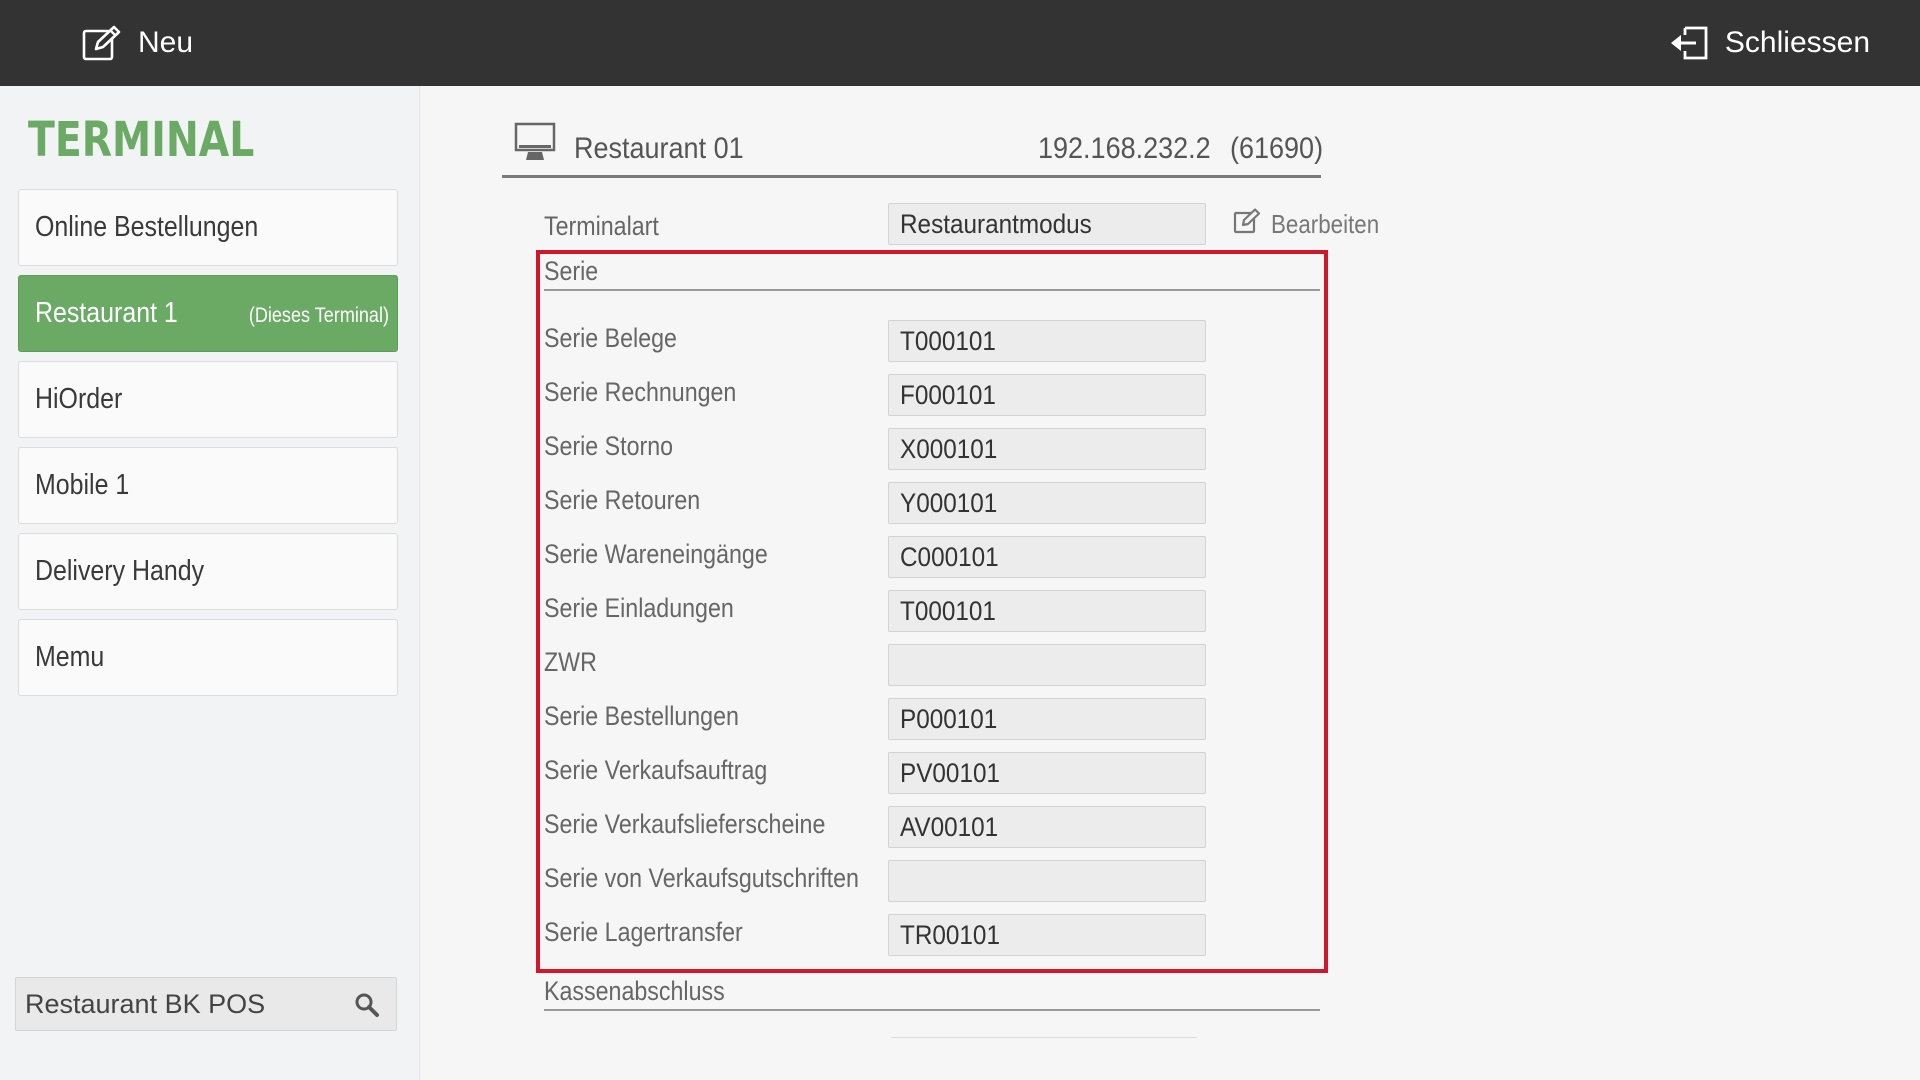  Describe the element at coordinates (932, 272) in the screenshot. I see `serie-section-heading: Serie` at that location.